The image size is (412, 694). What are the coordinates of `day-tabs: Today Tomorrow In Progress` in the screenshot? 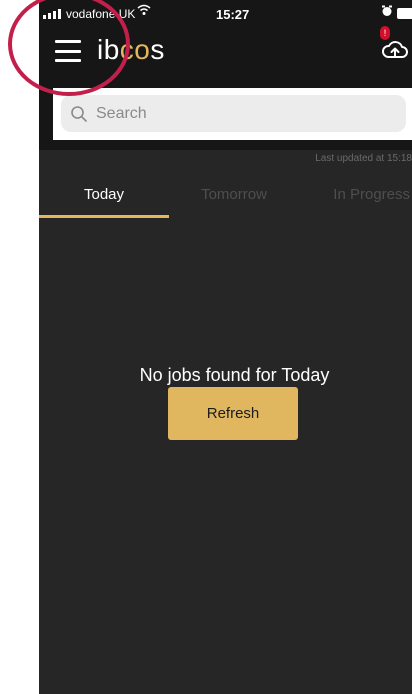 It's located at (225, 194).